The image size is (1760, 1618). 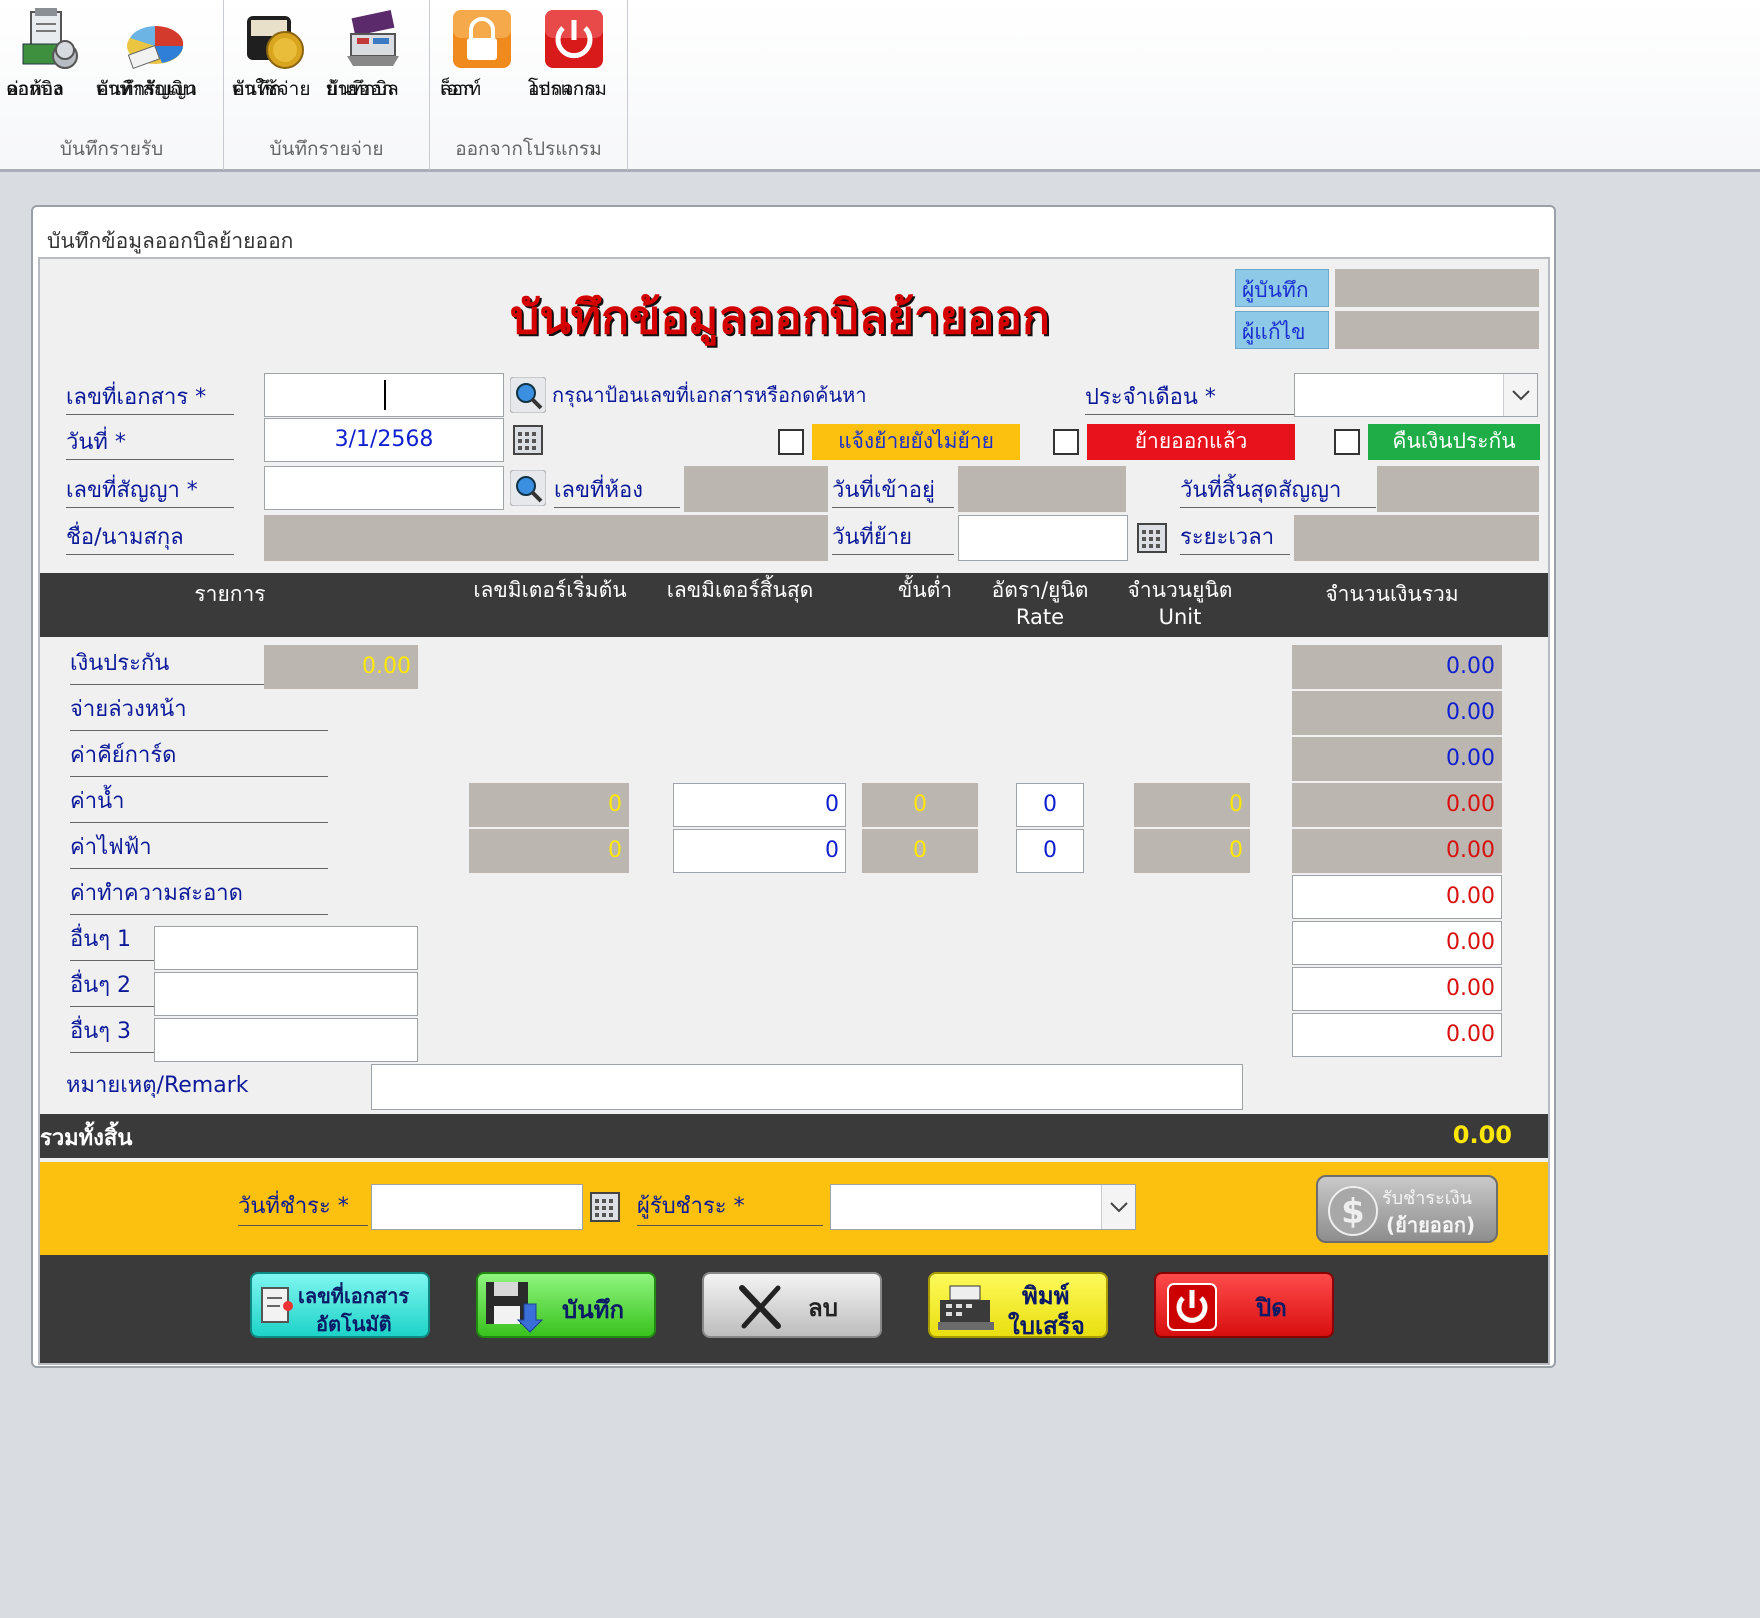 I want to click on exit-program-button: ออกจาก โปรแกรม, so click(x=574, y=53).